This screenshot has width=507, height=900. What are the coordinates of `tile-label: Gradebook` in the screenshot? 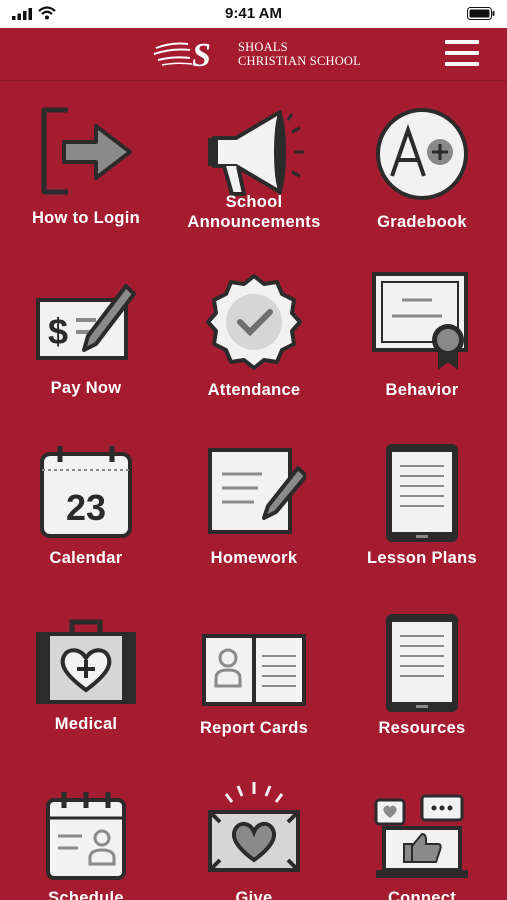 It's located at (422, 222).